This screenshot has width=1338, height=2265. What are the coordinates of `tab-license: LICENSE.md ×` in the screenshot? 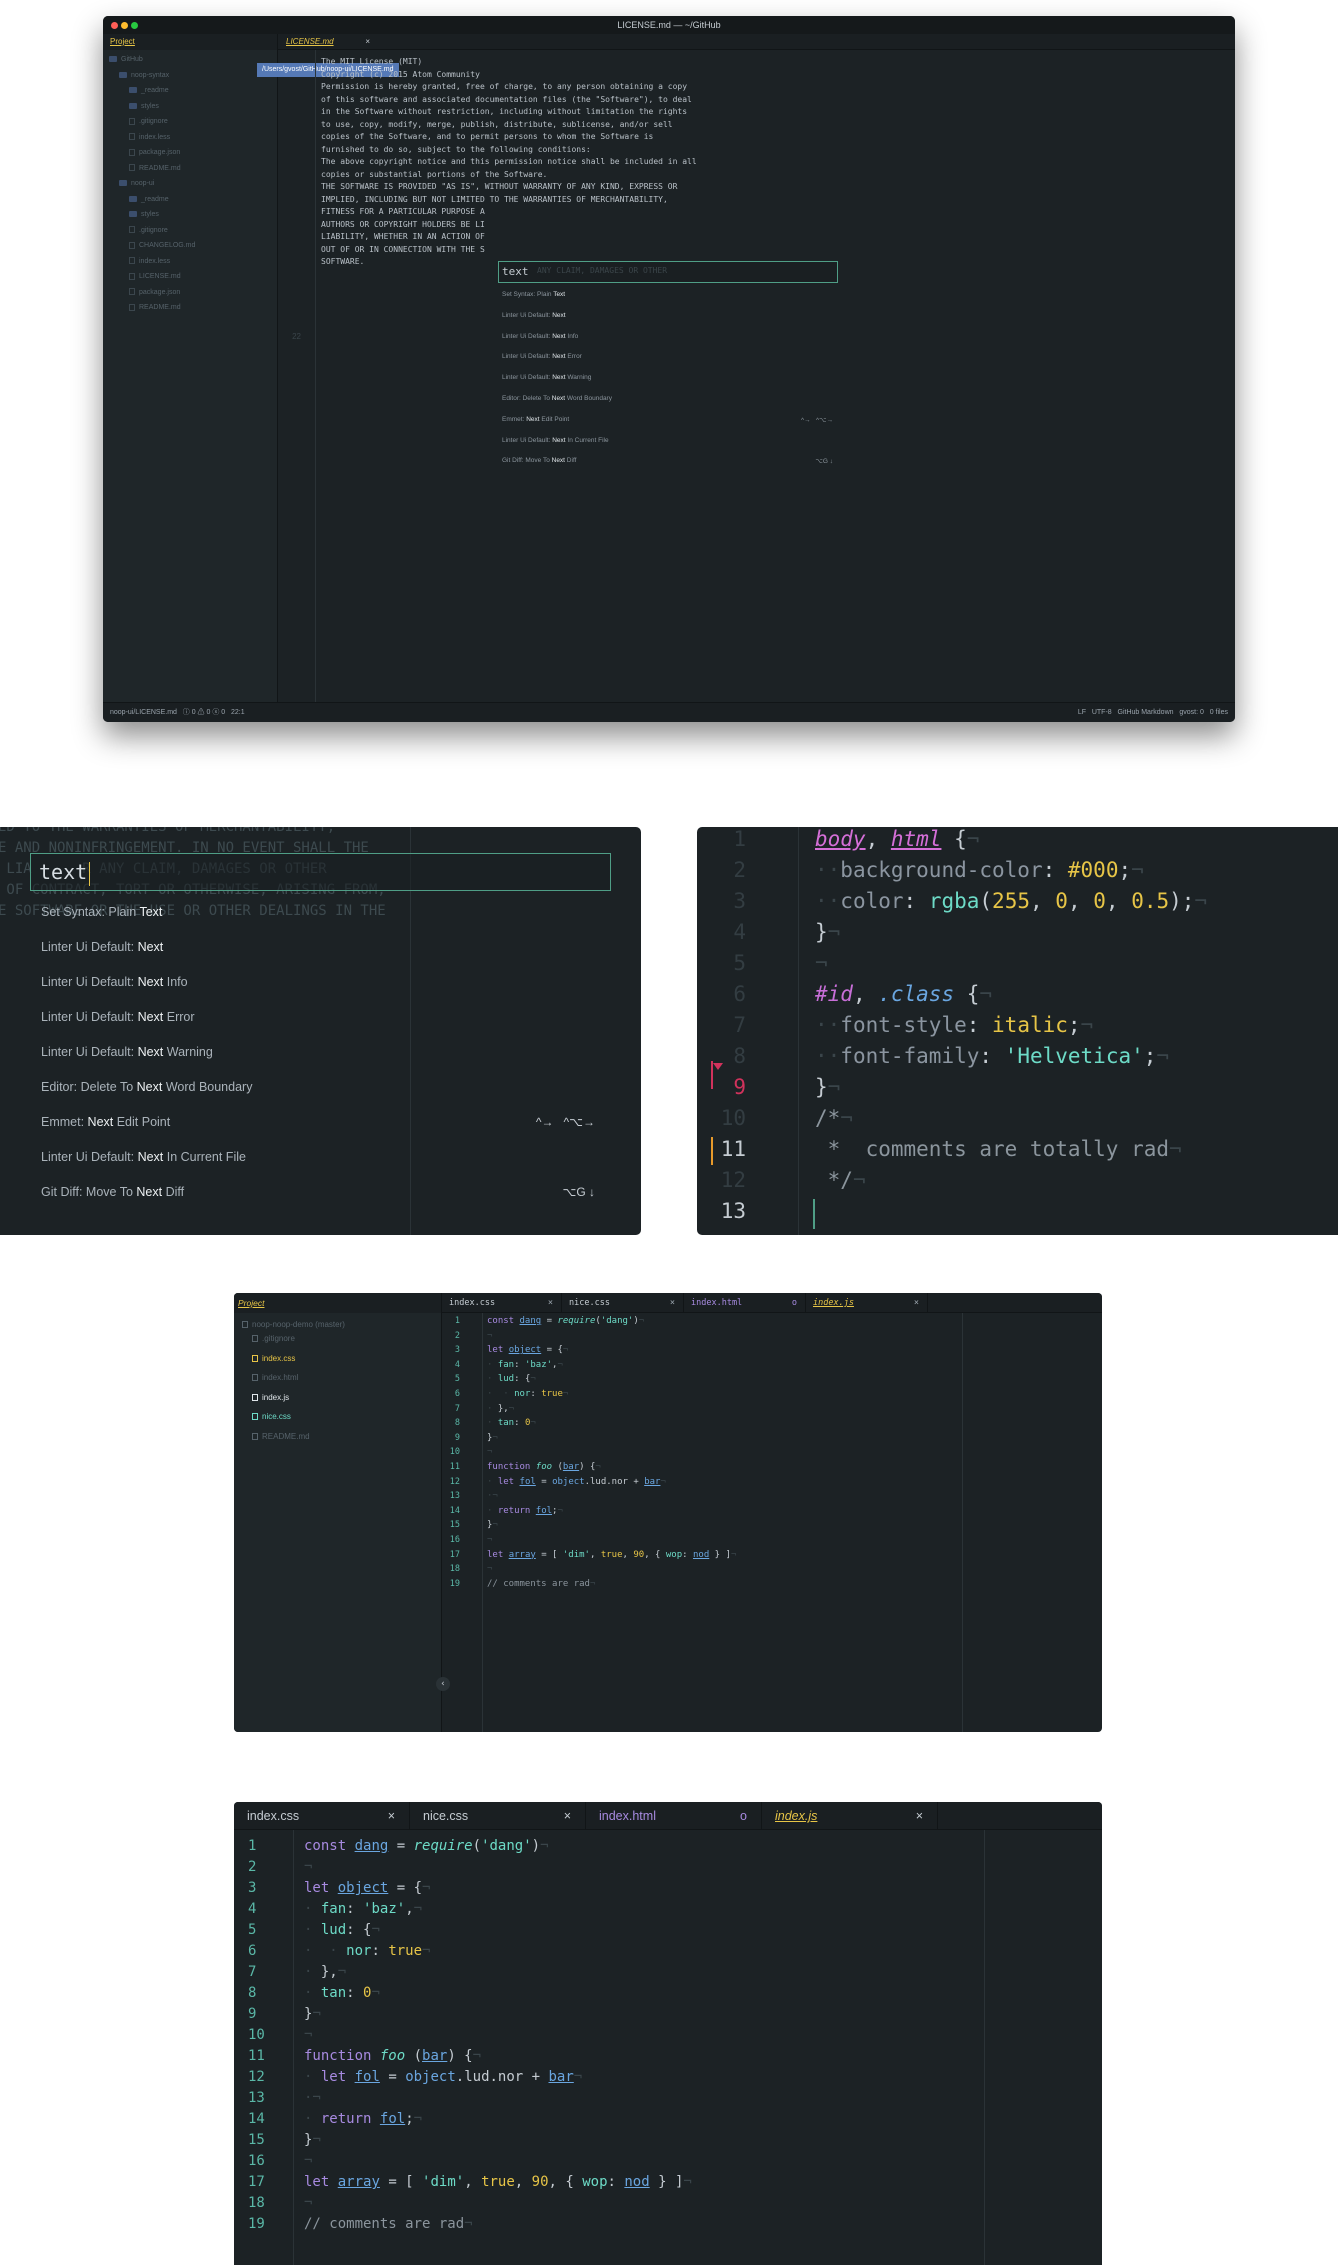 It's located at (328, 42).